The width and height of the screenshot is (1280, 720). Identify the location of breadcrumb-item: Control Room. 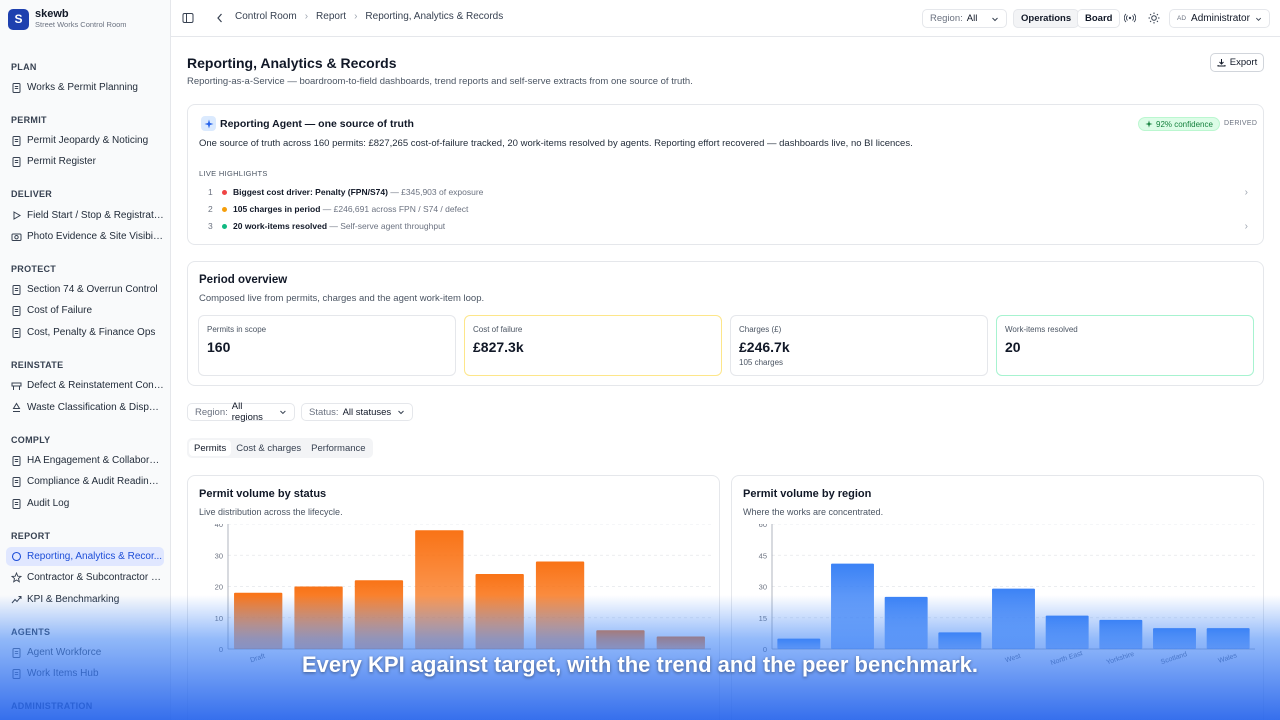
(266, 16).